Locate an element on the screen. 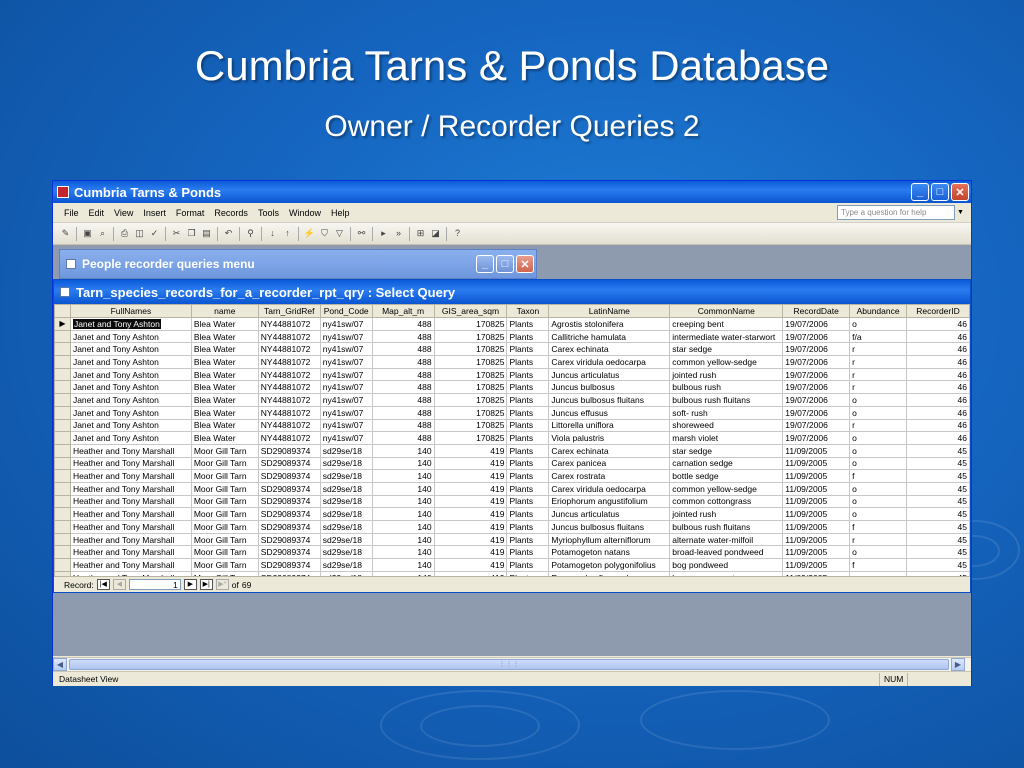 This screenshot has width=1024, height=768. delete-record-icon: » is located at coordinates (398, 233).